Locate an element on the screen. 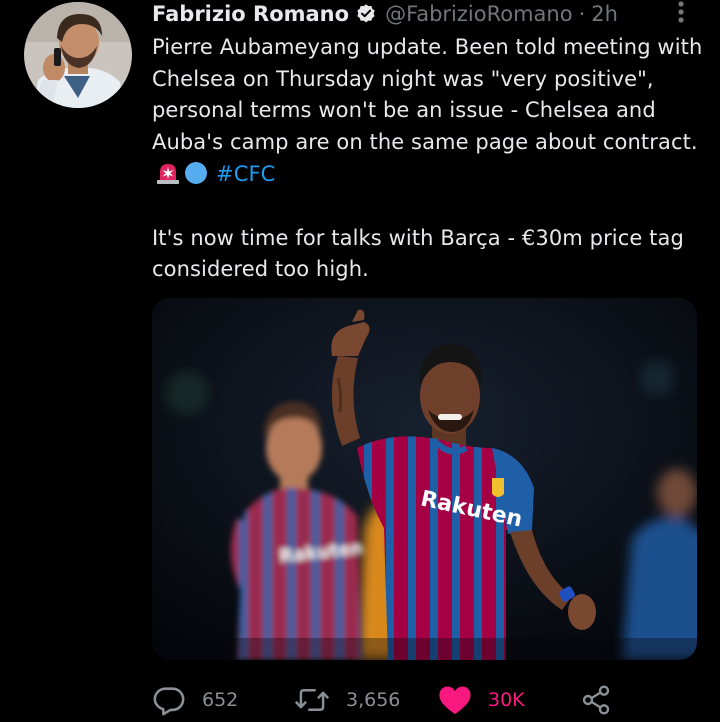 The height and width of the screenshot is (722, 720). timestamp: 2h is located at coordinates (604, 14).